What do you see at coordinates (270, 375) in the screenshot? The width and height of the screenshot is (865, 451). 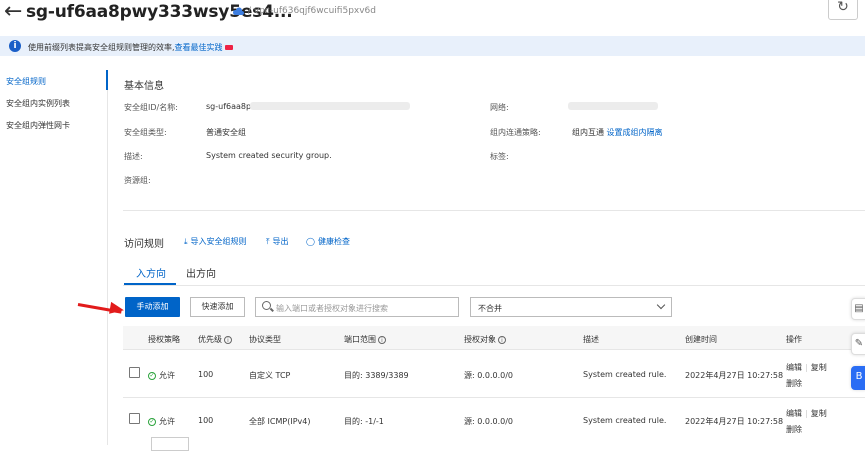 I see `row-protocol: 自定义 TCP` at bounding box center [270, 375].